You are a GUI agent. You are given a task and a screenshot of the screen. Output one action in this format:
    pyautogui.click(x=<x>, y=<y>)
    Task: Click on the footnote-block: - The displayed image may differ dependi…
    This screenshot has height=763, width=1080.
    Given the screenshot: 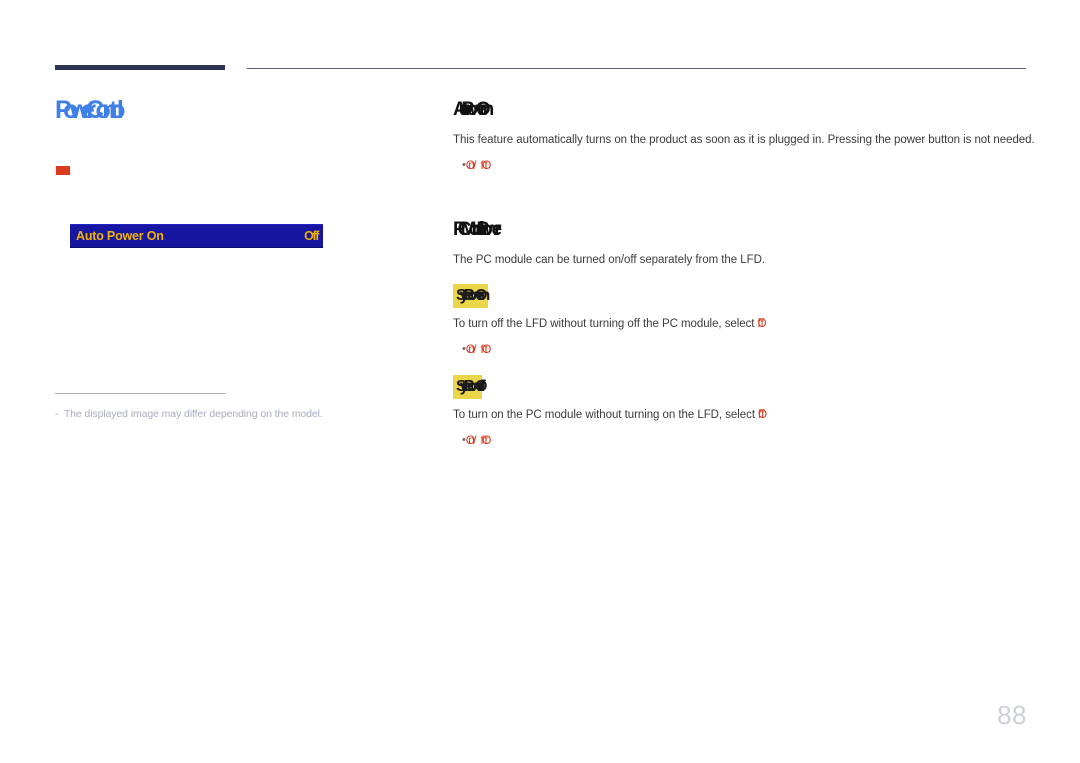 What is the action you would take?
    pyautogui.click(x=235, y=407)
    